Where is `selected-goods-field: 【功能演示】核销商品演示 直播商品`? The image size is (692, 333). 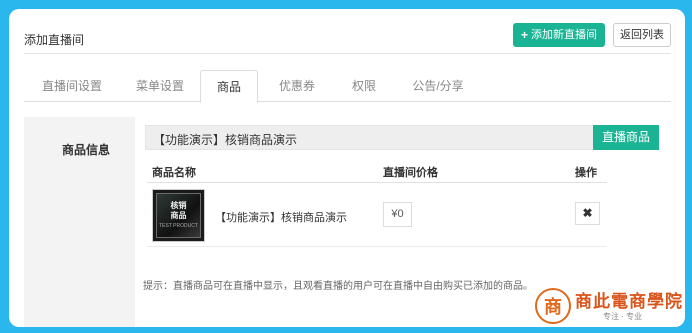
selected-goods-field: 【功能演示】核销商品演示 直播商品 is located at coordinates (402, 137).